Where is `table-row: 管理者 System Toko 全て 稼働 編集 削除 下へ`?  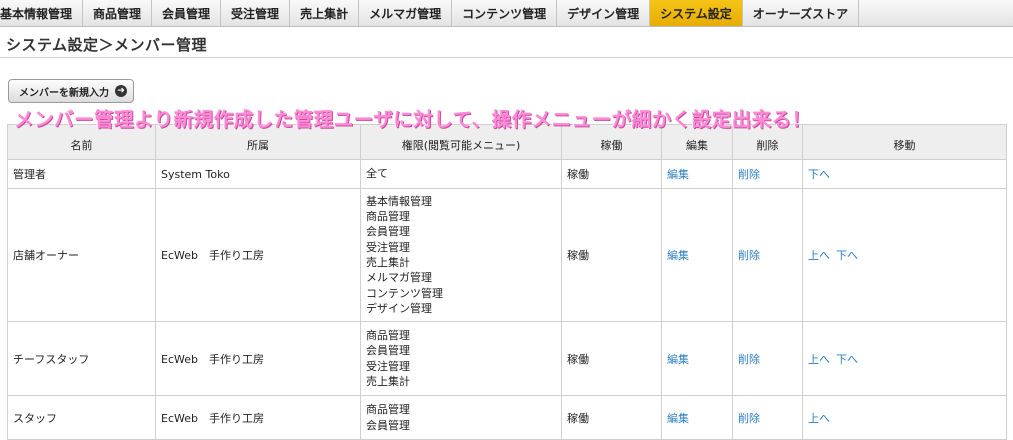
table-row: 管理者 System Toko 全て 稼働 編集 削除 下へ is located at coordinates (507, 174).